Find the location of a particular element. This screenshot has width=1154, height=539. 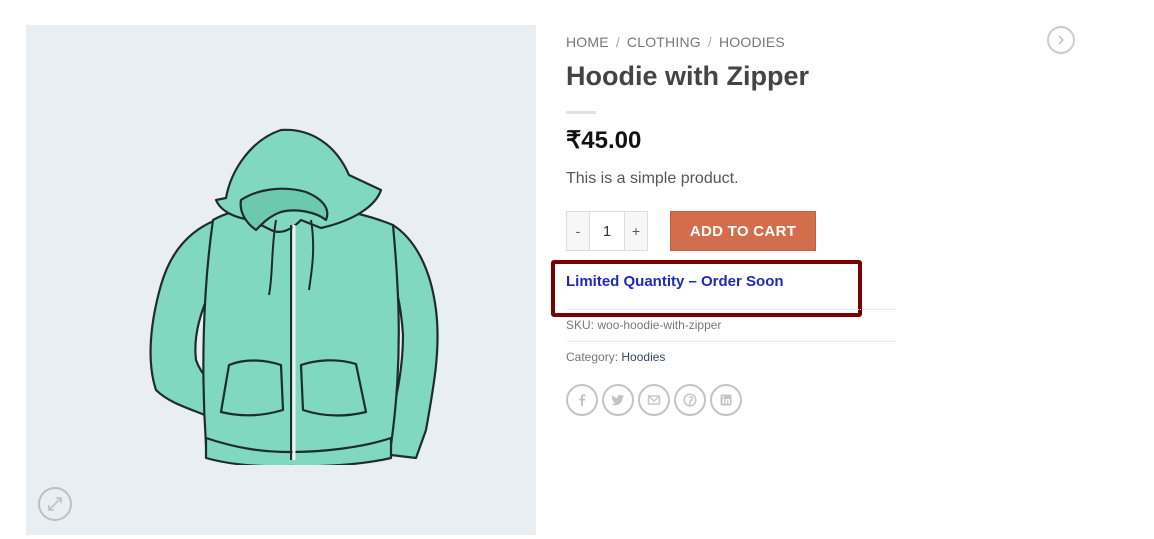

linkedin-icon is located at coordinates (726, 400).